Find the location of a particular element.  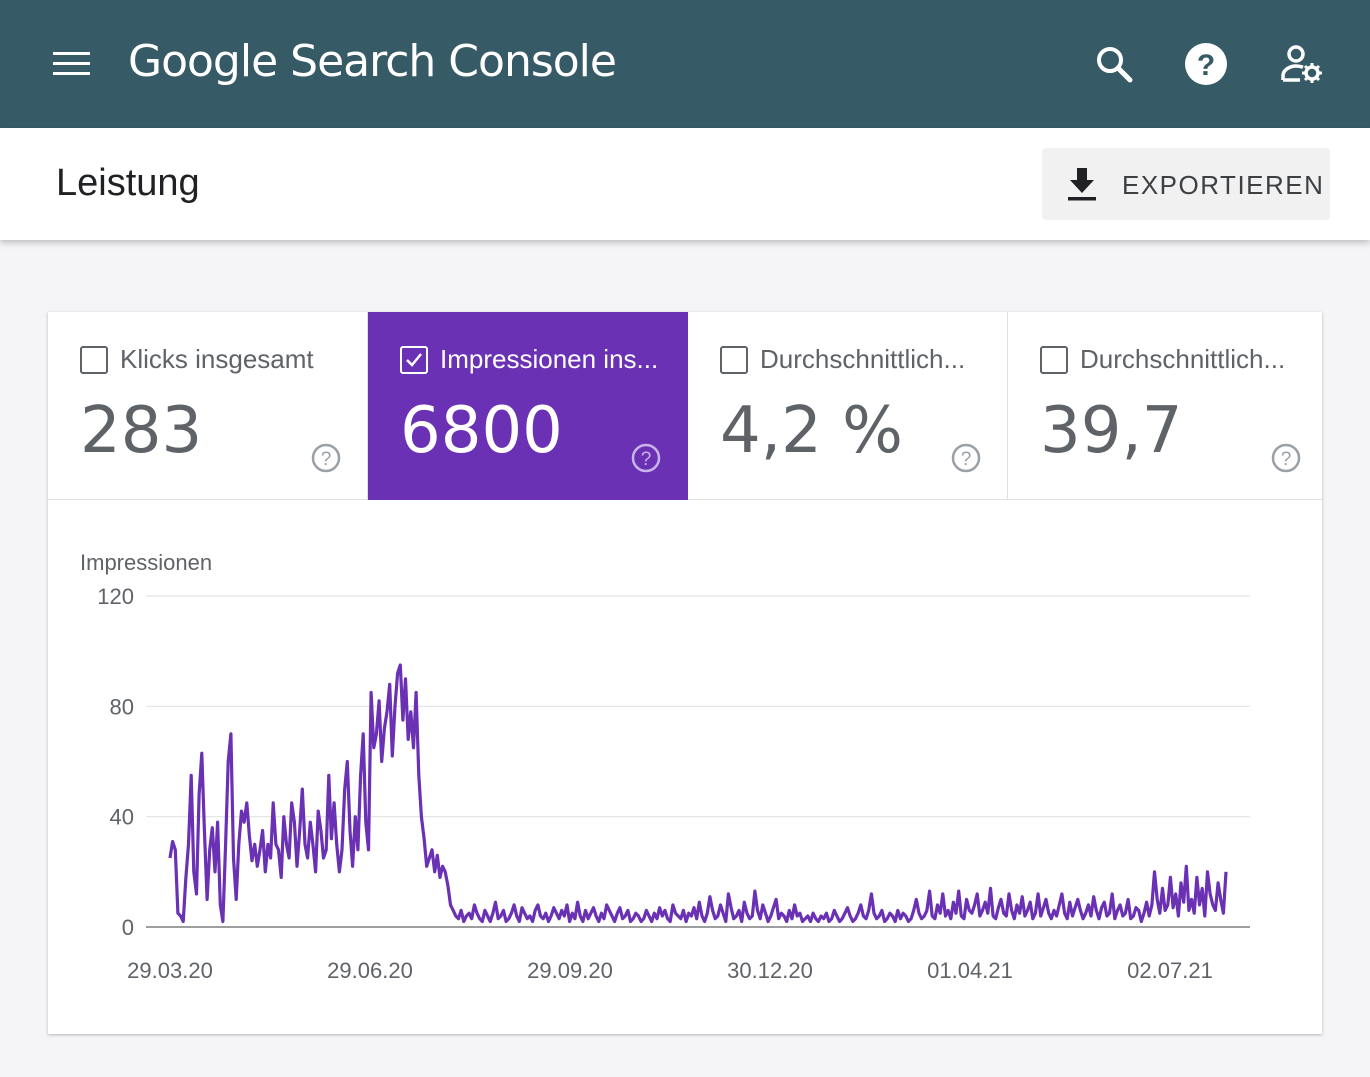

metric-ctr: Durchschnittlich... 4,2 % ? is located at coordinates (848, 406).